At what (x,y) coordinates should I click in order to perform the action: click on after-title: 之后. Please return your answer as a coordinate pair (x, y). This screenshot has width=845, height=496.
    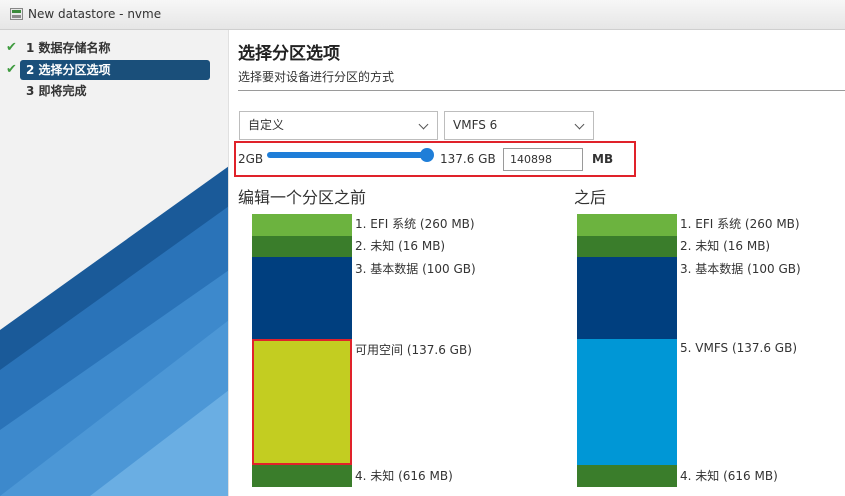
    Looking at the image, I should click on (590, 197).